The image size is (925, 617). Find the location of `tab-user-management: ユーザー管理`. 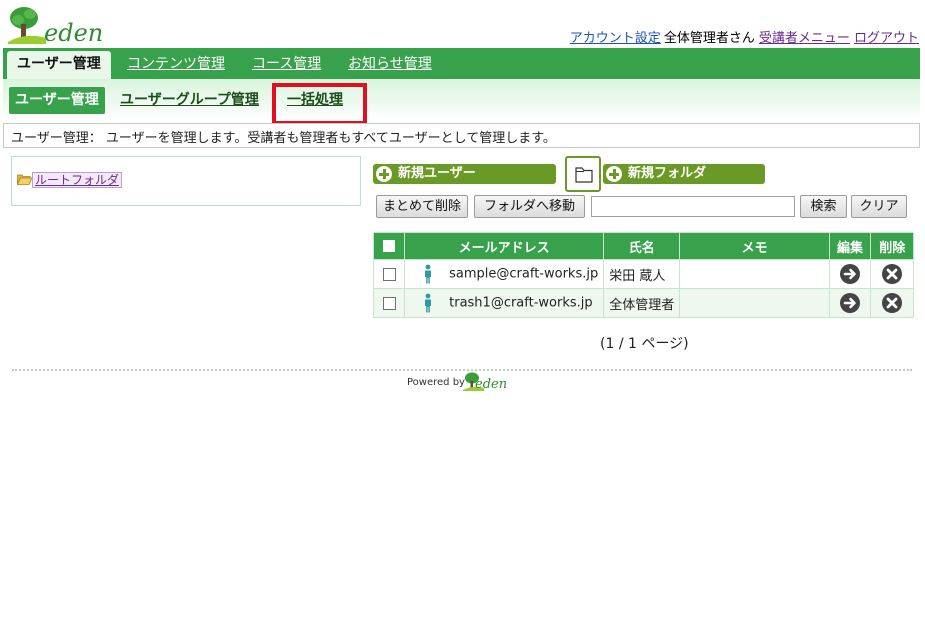

tab-user-management: ユーザー管理 is located at coordinates (59, 65).